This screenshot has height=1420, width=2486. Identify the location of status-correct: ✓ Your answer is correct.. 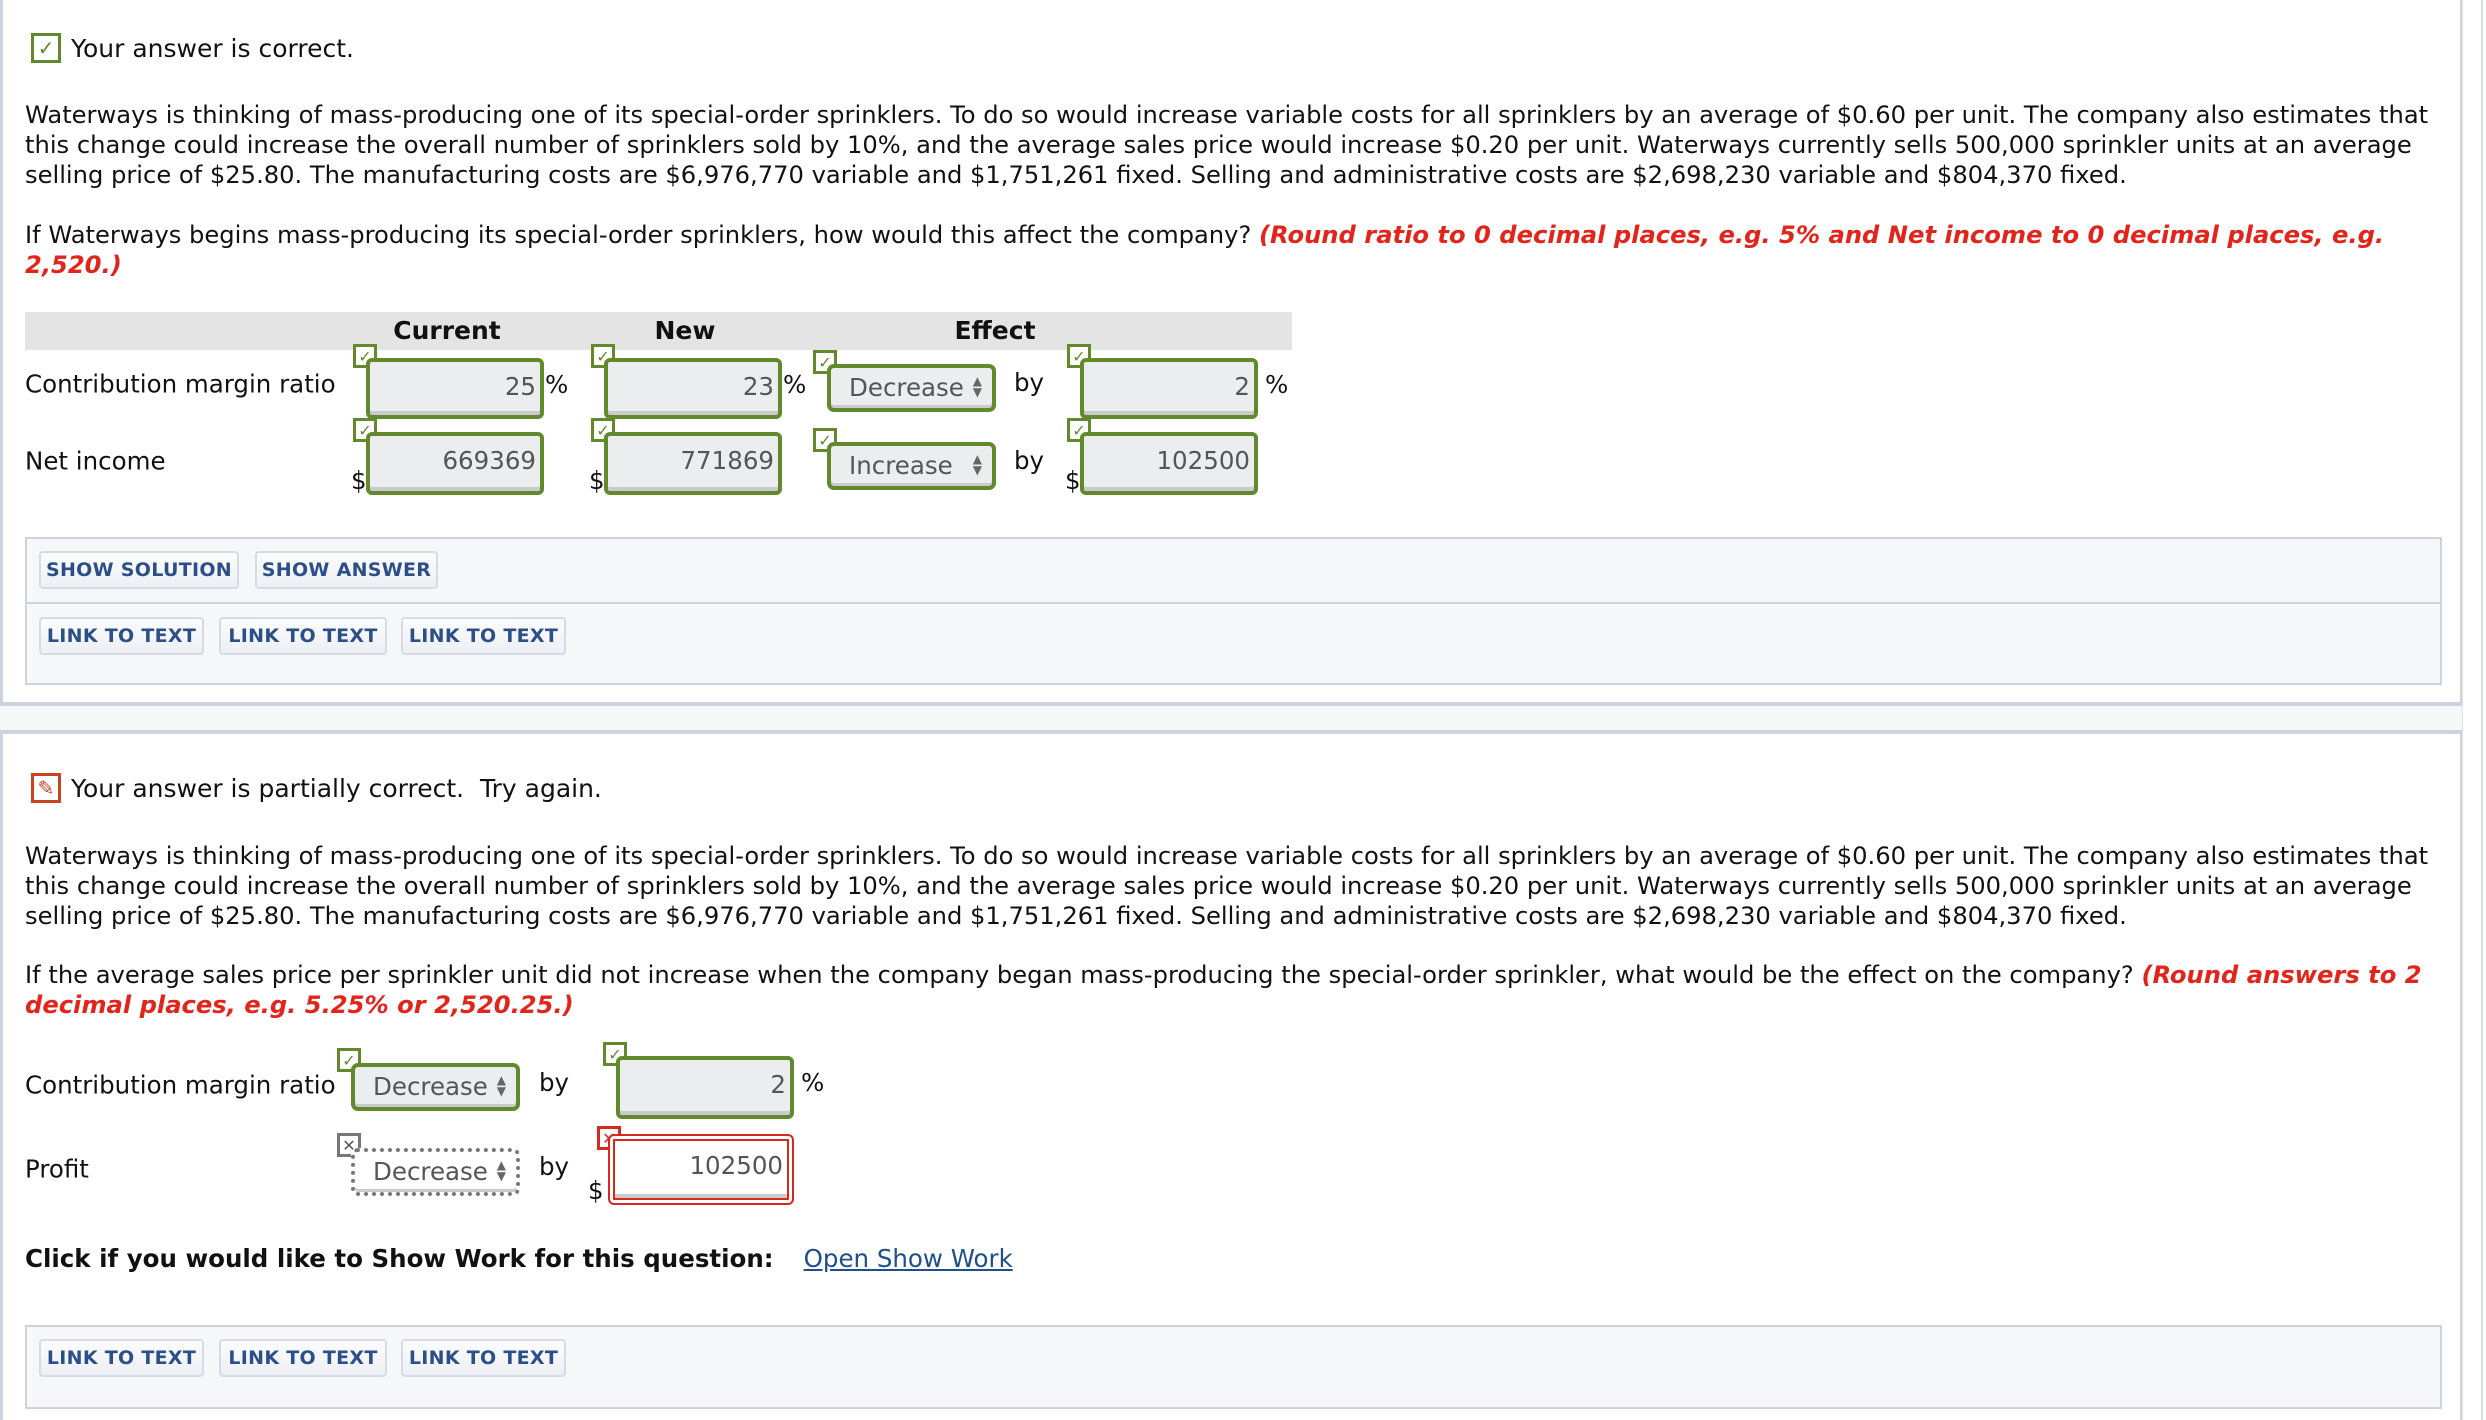
(192, 48).